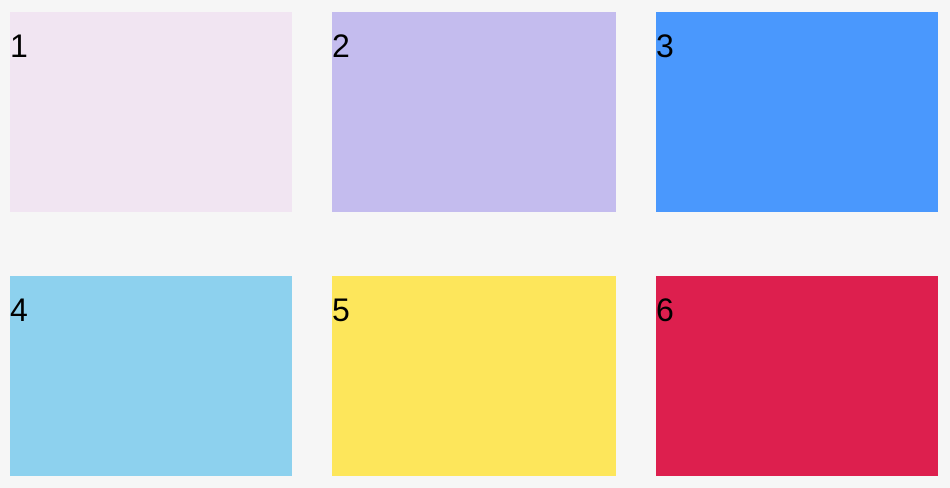 The height and width of the screenshot is (488, 950). What do you see at coordinates (797, 112) in the screenshot?
I see `box-3: 3` at bounding box center [797, 112].